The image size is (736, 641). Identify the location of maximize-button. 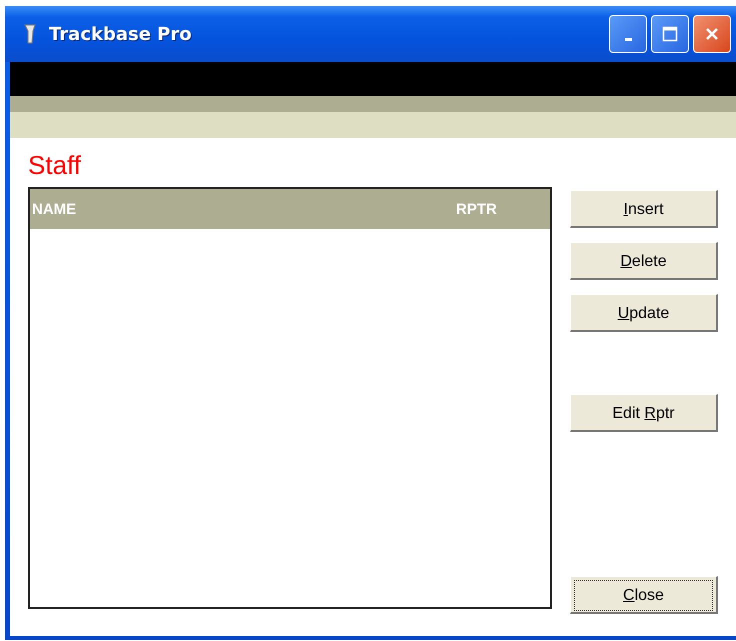
(670, 34).